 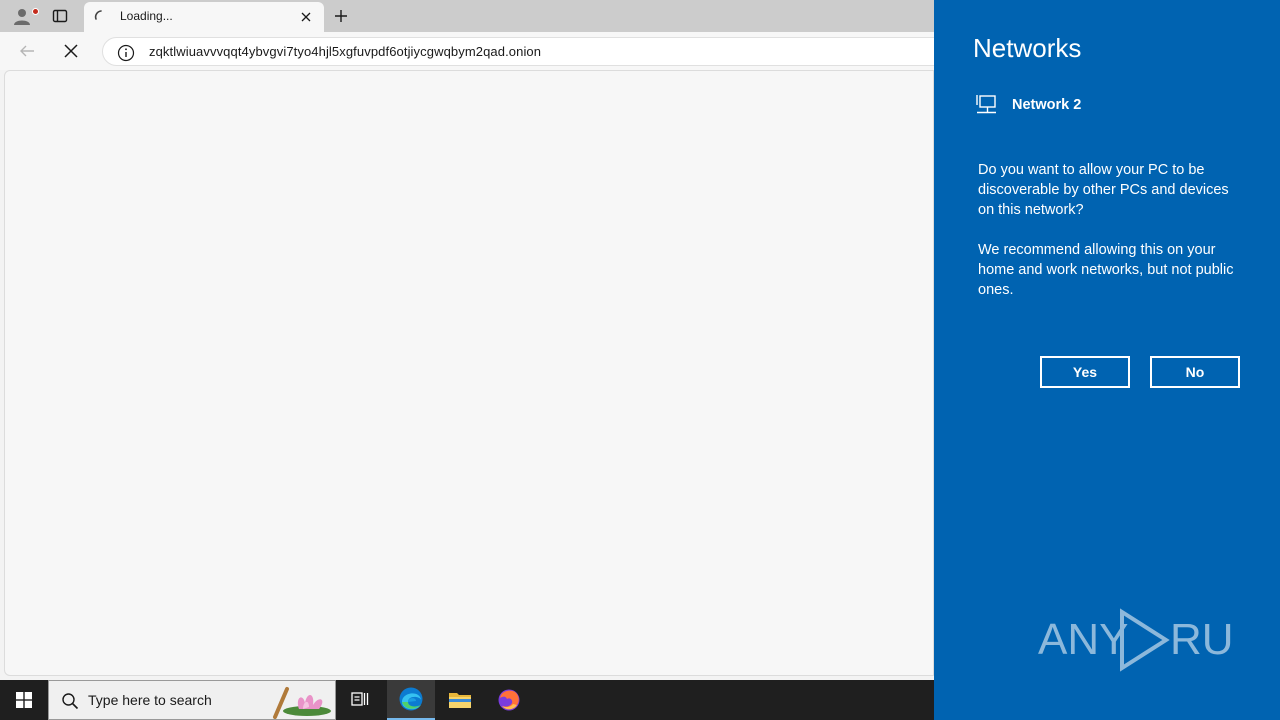 What do you see at coordinates (1202, 639) in the screenshot?
I see `svg-text: RUN` at bounding box center [1202, 639].